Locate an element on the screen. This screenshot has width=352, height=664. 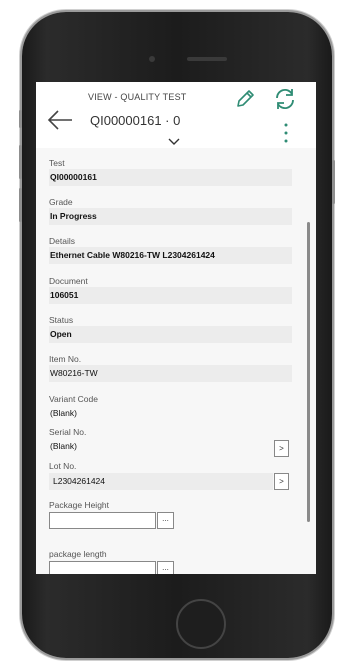
field-label: Document is located at coordinates (68, 281).